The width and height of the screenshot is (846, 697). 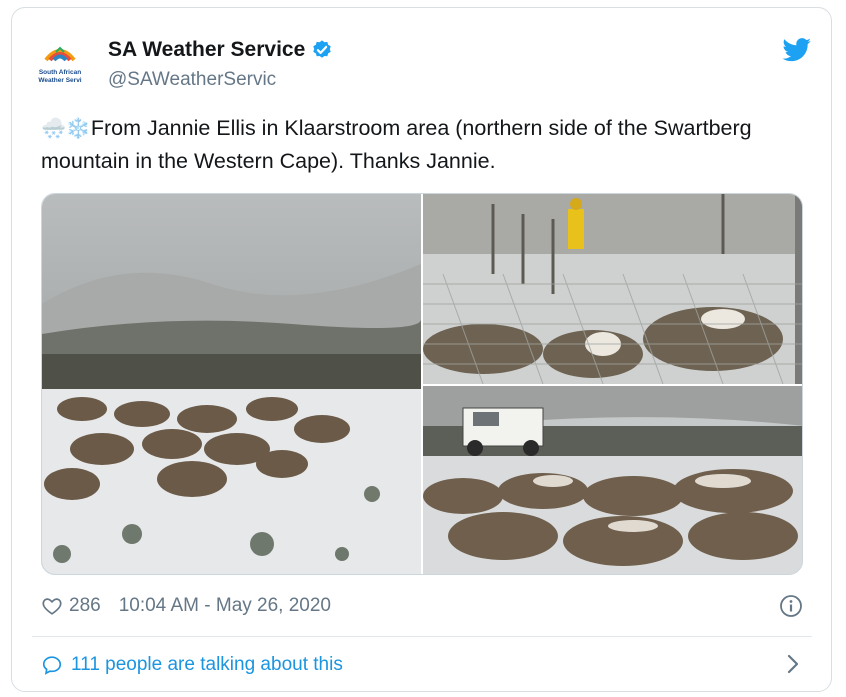 I want to click on bakkie-sheep-image-icon, so click(x=612, y=480).